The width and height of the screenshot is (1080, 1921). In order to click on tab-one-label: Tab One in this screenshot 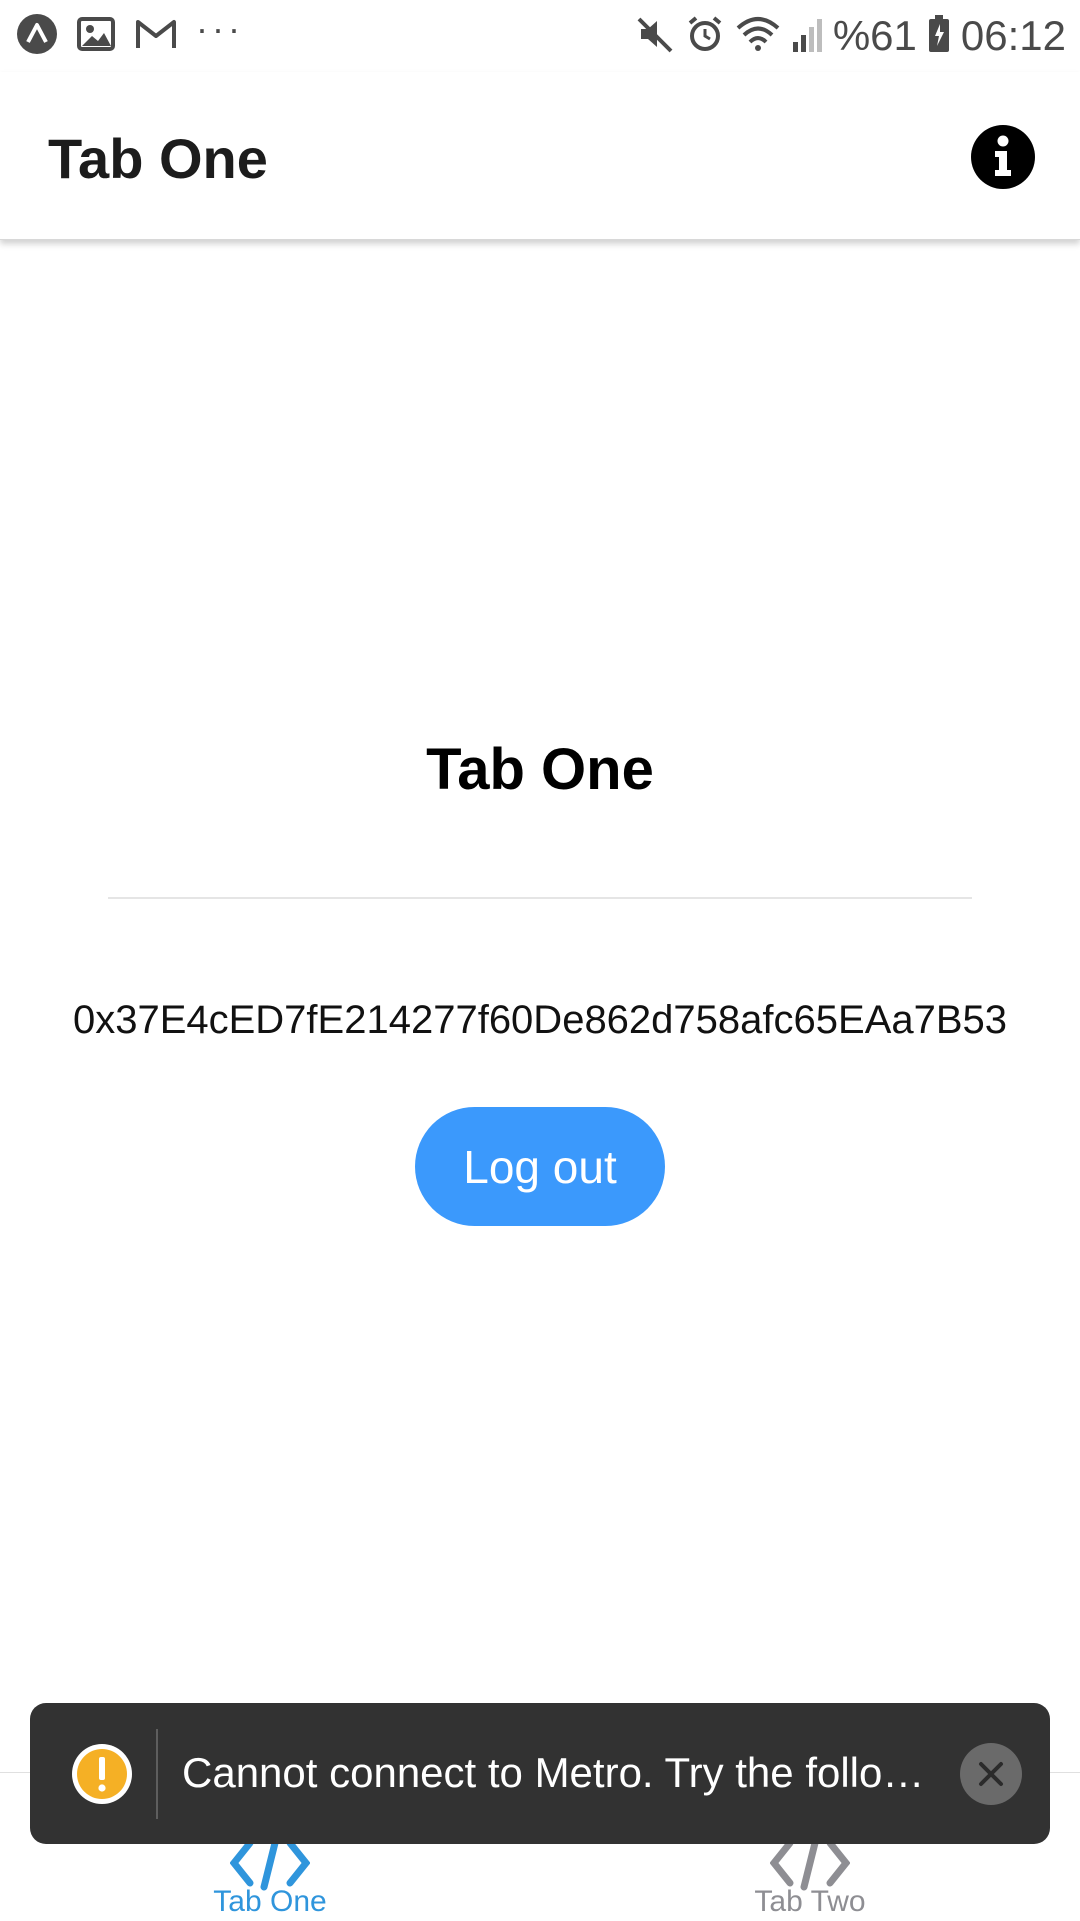, I will do `click(270, 1901)`.